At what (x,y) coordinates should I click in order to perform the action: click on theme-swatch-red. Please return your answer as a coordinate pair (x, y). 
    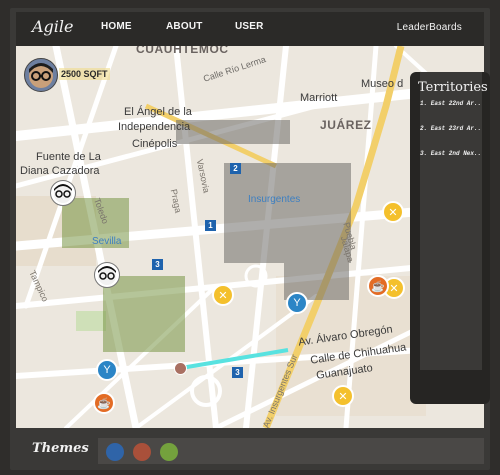
    Looking at the image, I should click on (142, 452).